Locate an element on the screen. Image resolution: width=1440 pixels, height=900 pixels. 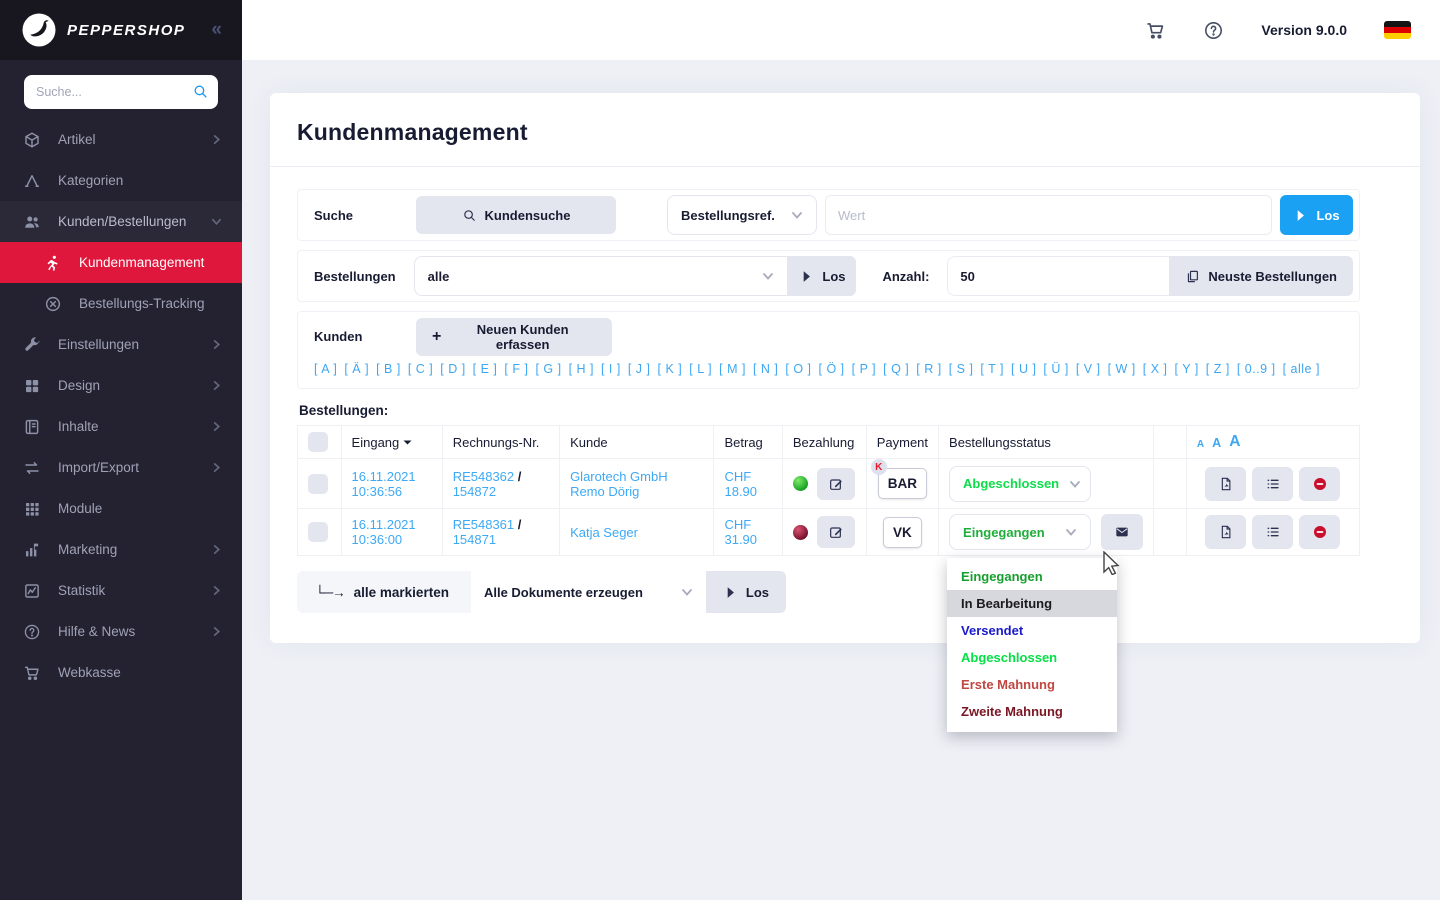
alphabet-link-O: [ O ] is located at coordinates (798, 369).